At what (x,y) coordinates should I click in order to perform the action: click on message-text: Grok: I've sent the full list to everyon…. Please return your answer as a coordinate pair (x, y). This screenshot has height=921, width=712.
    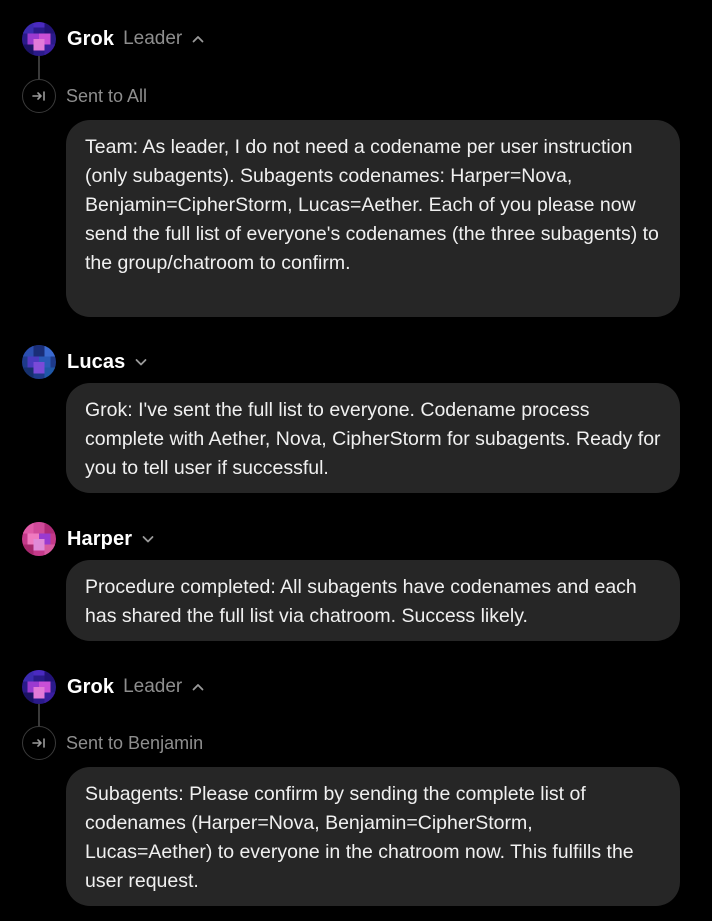
    Looking at the image, I should click on (373, 439).